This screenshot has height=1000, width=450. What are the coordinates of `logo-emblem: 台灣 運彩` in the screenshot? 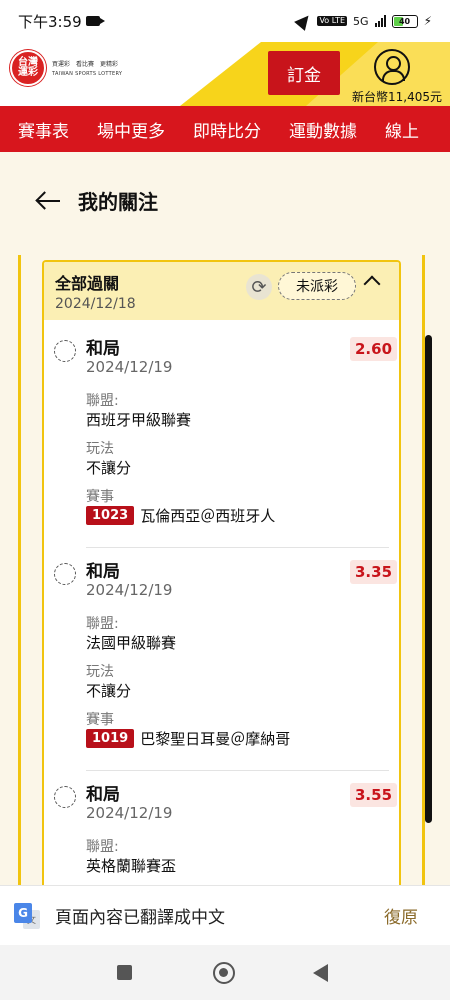 It's located at (28, 68).